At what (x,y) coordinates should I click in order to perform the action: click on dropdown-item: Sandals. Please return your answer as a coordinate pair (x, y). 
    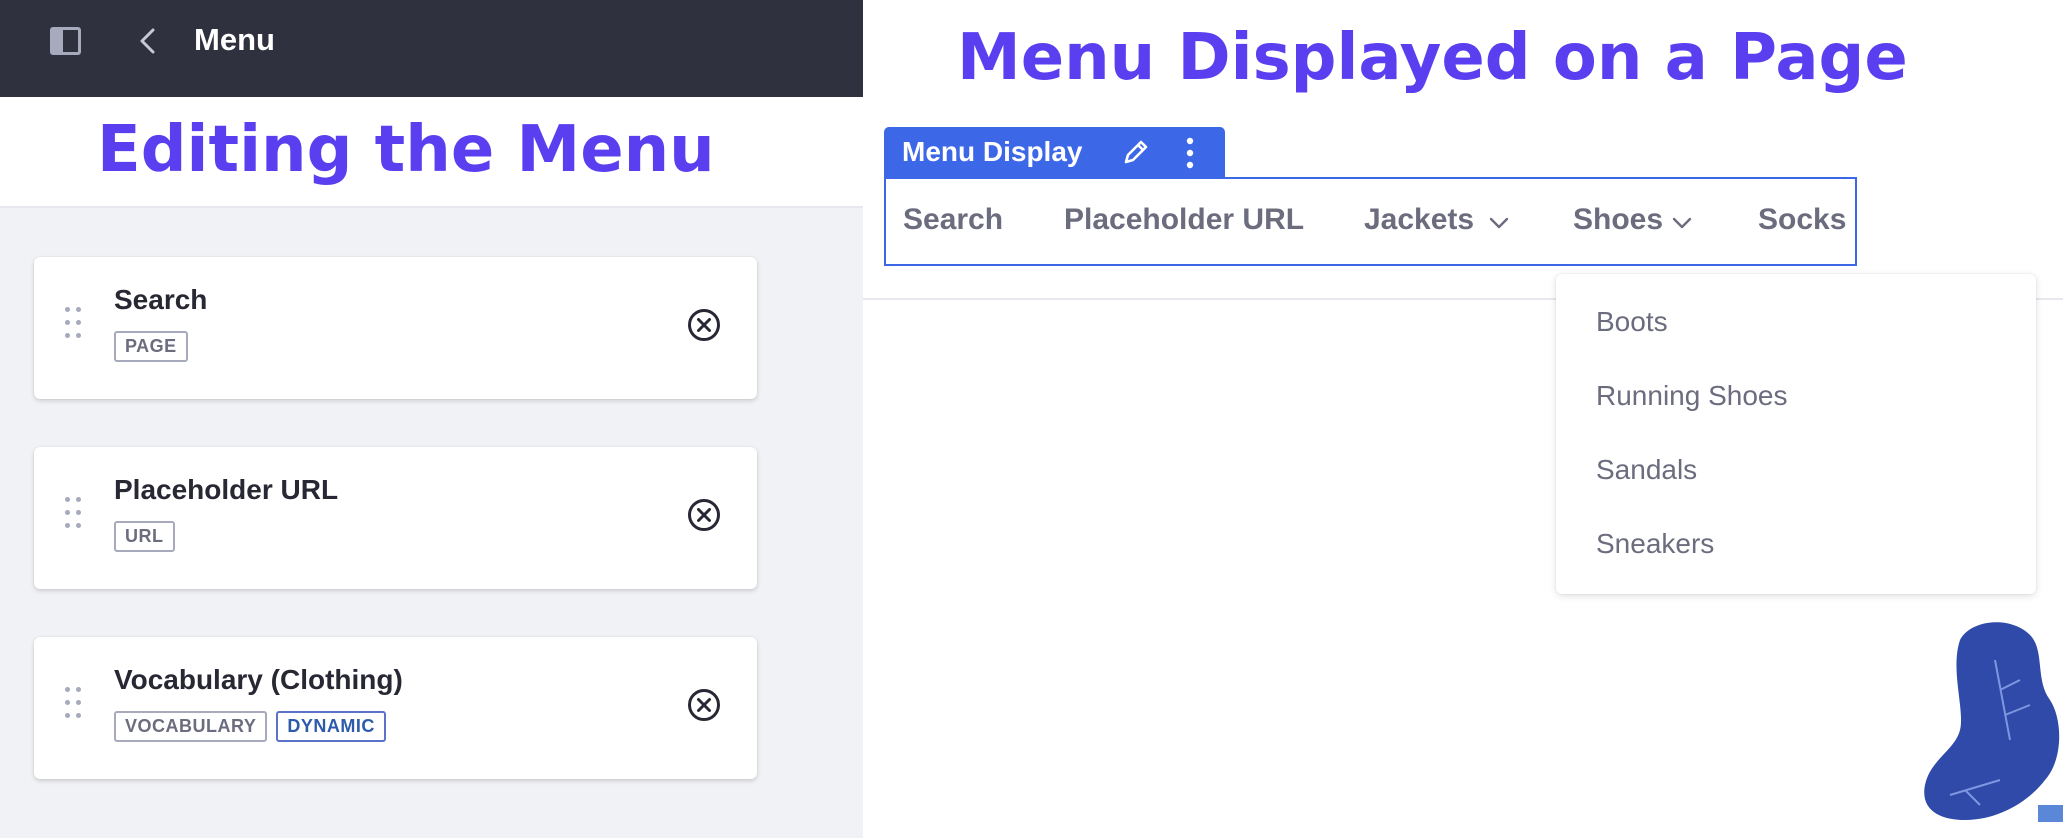
    Looking at the image, I should click on (1646, 470).